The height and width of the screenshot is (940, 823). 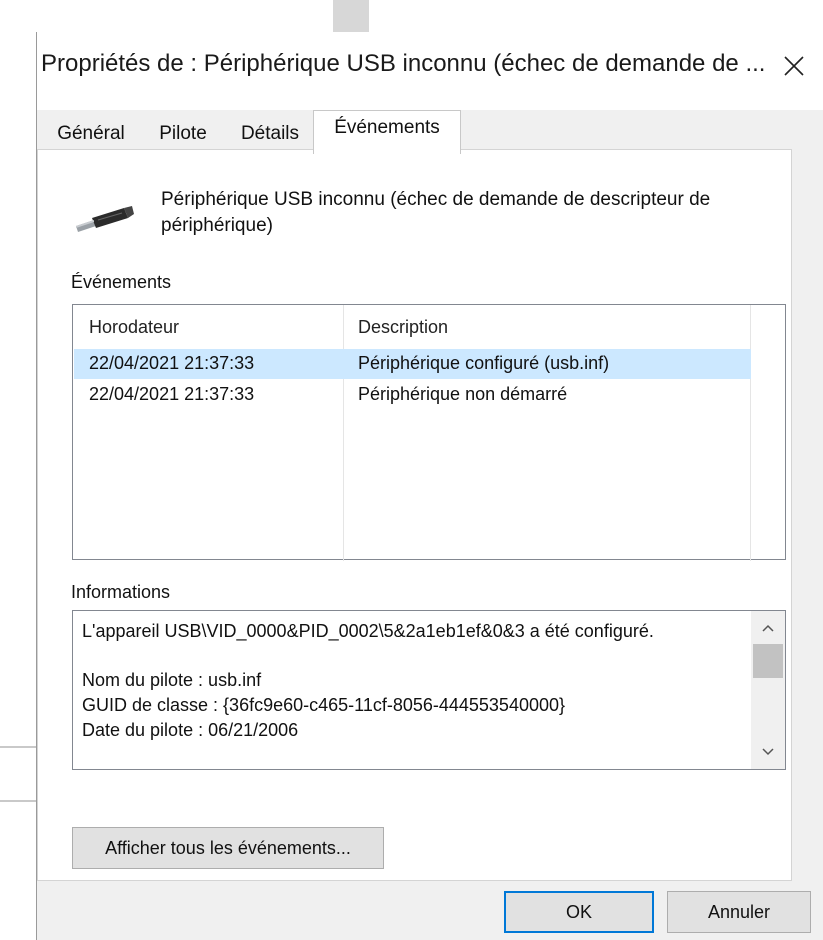 I want to click on tab-strip: Général Pilote Détails Événements, so click(x=430, y=132).